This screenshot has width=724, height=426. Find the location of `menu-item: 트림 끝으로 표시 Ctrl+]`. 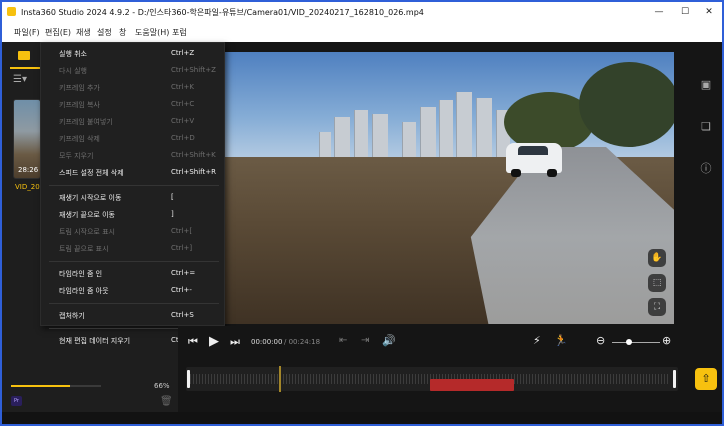

menu-item: 트림 끝으로 표시 Ctrl+] is located at coordinates (133, 248).